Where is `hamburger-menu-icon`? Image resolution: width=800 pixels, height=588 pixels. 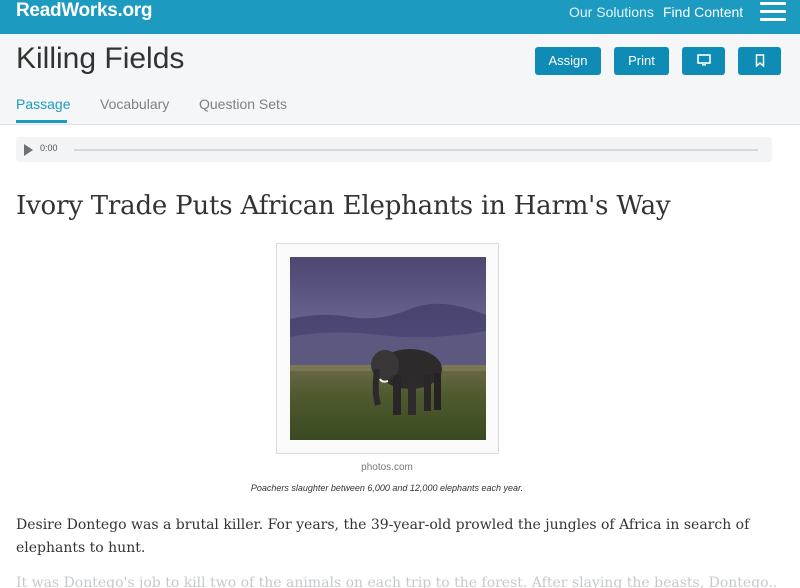
hamburger-menu-icon is located at coordinates (773, 13).